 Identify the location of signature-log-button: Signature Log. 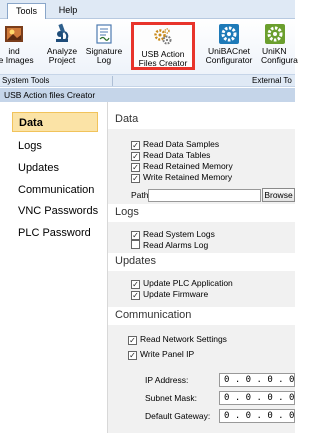
(104, 48).